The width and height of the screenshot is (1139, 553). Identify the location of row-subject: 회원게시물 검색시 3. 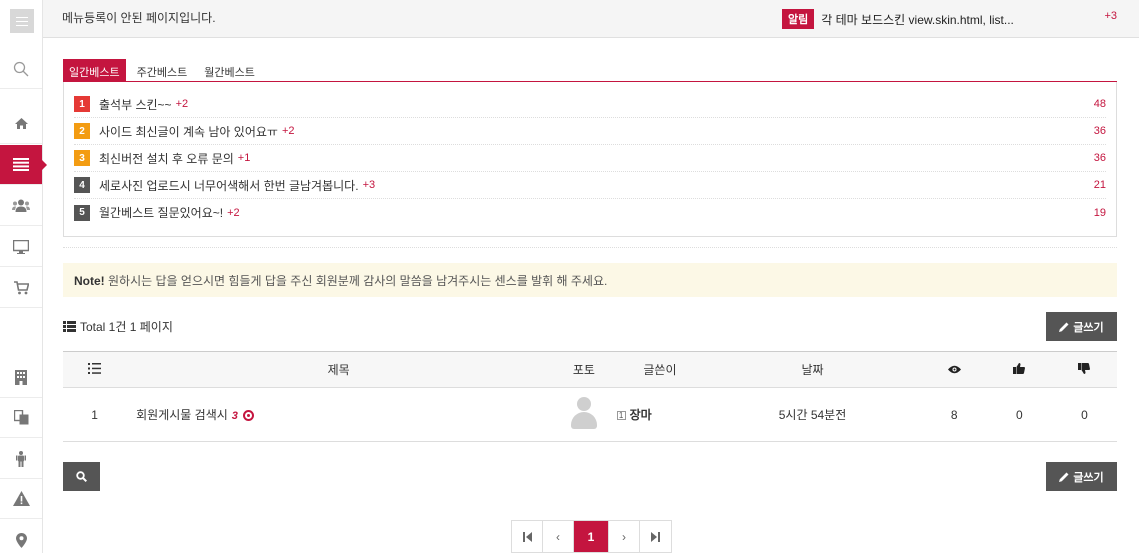
(339, 414).